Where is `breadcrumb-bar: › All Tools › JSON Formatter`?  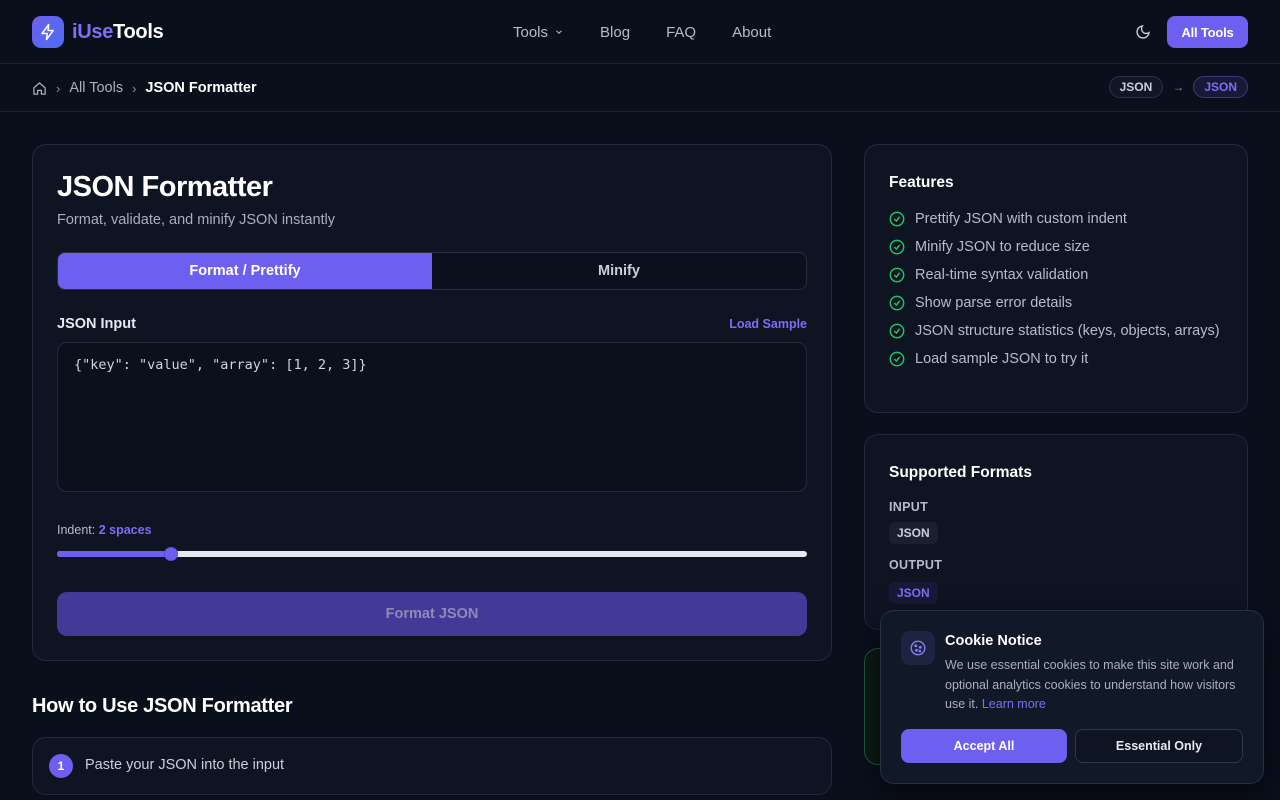 breadcrumb-bar: › All Tools › JSON Formatter is located at coordinates (640, 88).